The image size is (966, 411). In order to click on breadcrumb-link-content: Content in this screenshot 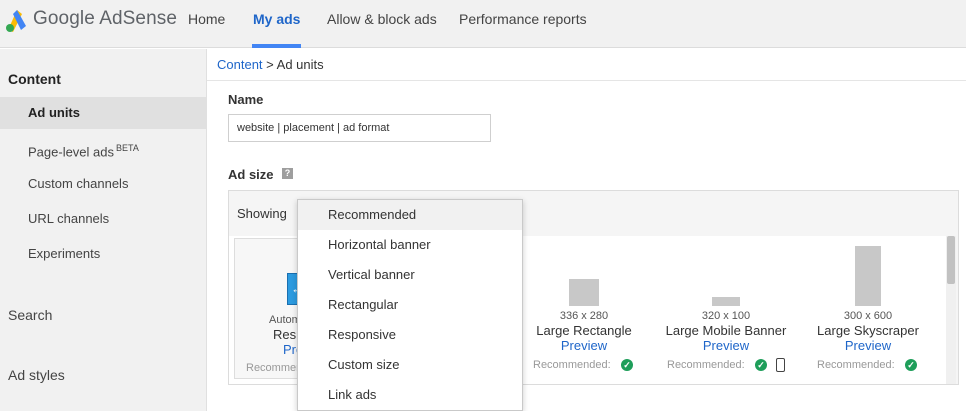, I will do `click(240, 64)`.